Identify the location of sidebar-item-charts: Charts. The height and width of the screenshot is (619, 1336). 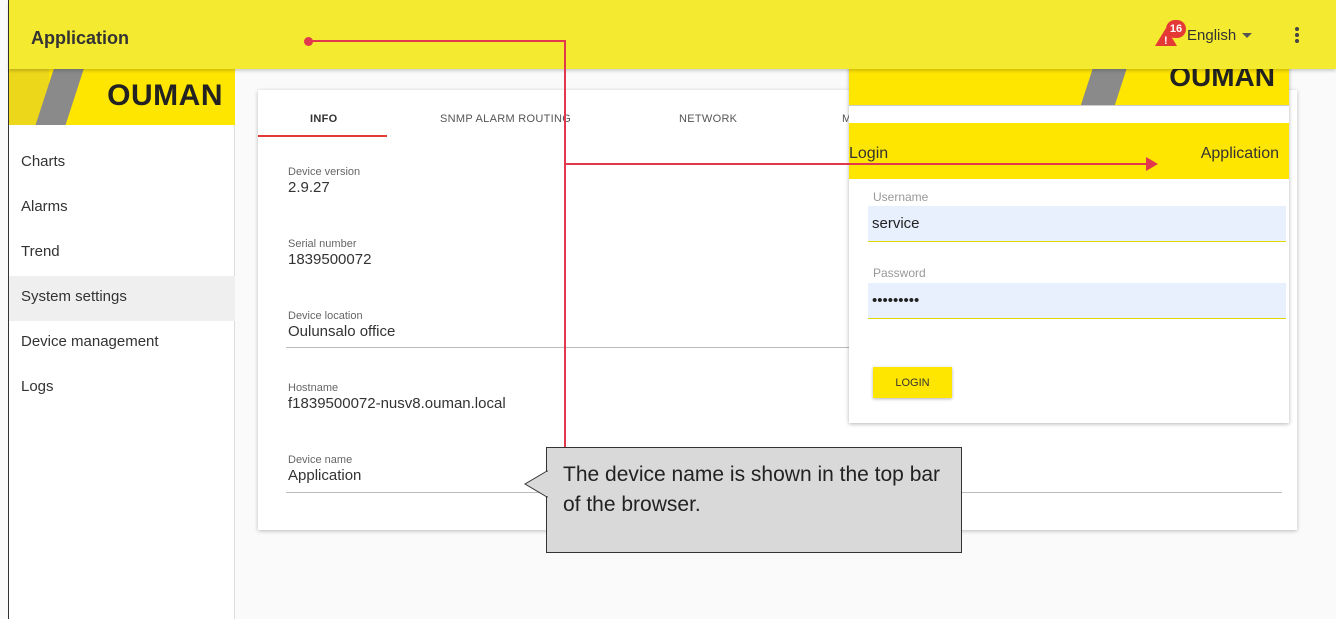
(122, 163).